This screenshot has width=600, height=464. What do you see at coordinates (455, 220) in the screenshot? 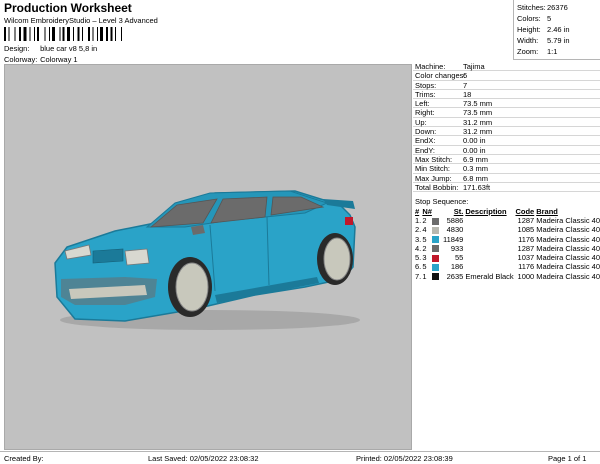
I see `row-stitches: 5886` at bounding box center [455, 220].